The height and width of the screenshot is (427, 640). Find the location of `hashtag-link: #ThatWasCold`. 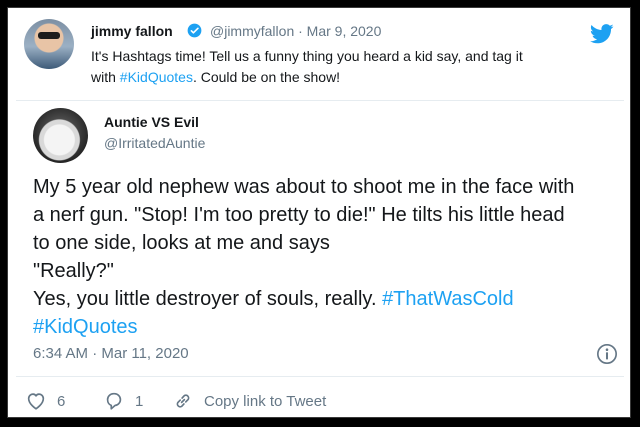

hashtag-link: #ThatWasCold is located at coordinates (448, 299).